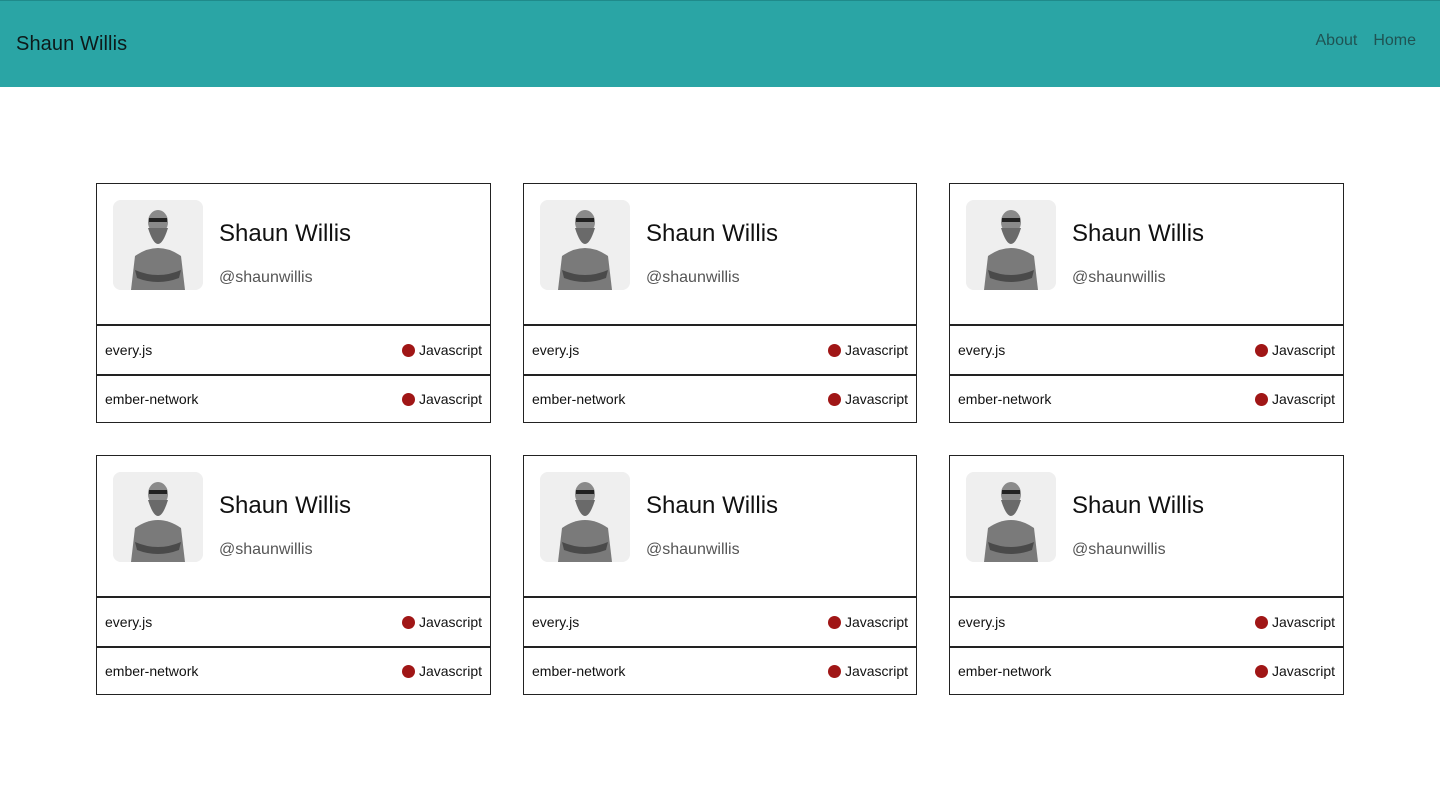 This screenshot has width=1440, height=800. Describe the element at coordinates (720, 43) in the screenshot. I see `top-navbar: Shaun Willis About Home` at that location.